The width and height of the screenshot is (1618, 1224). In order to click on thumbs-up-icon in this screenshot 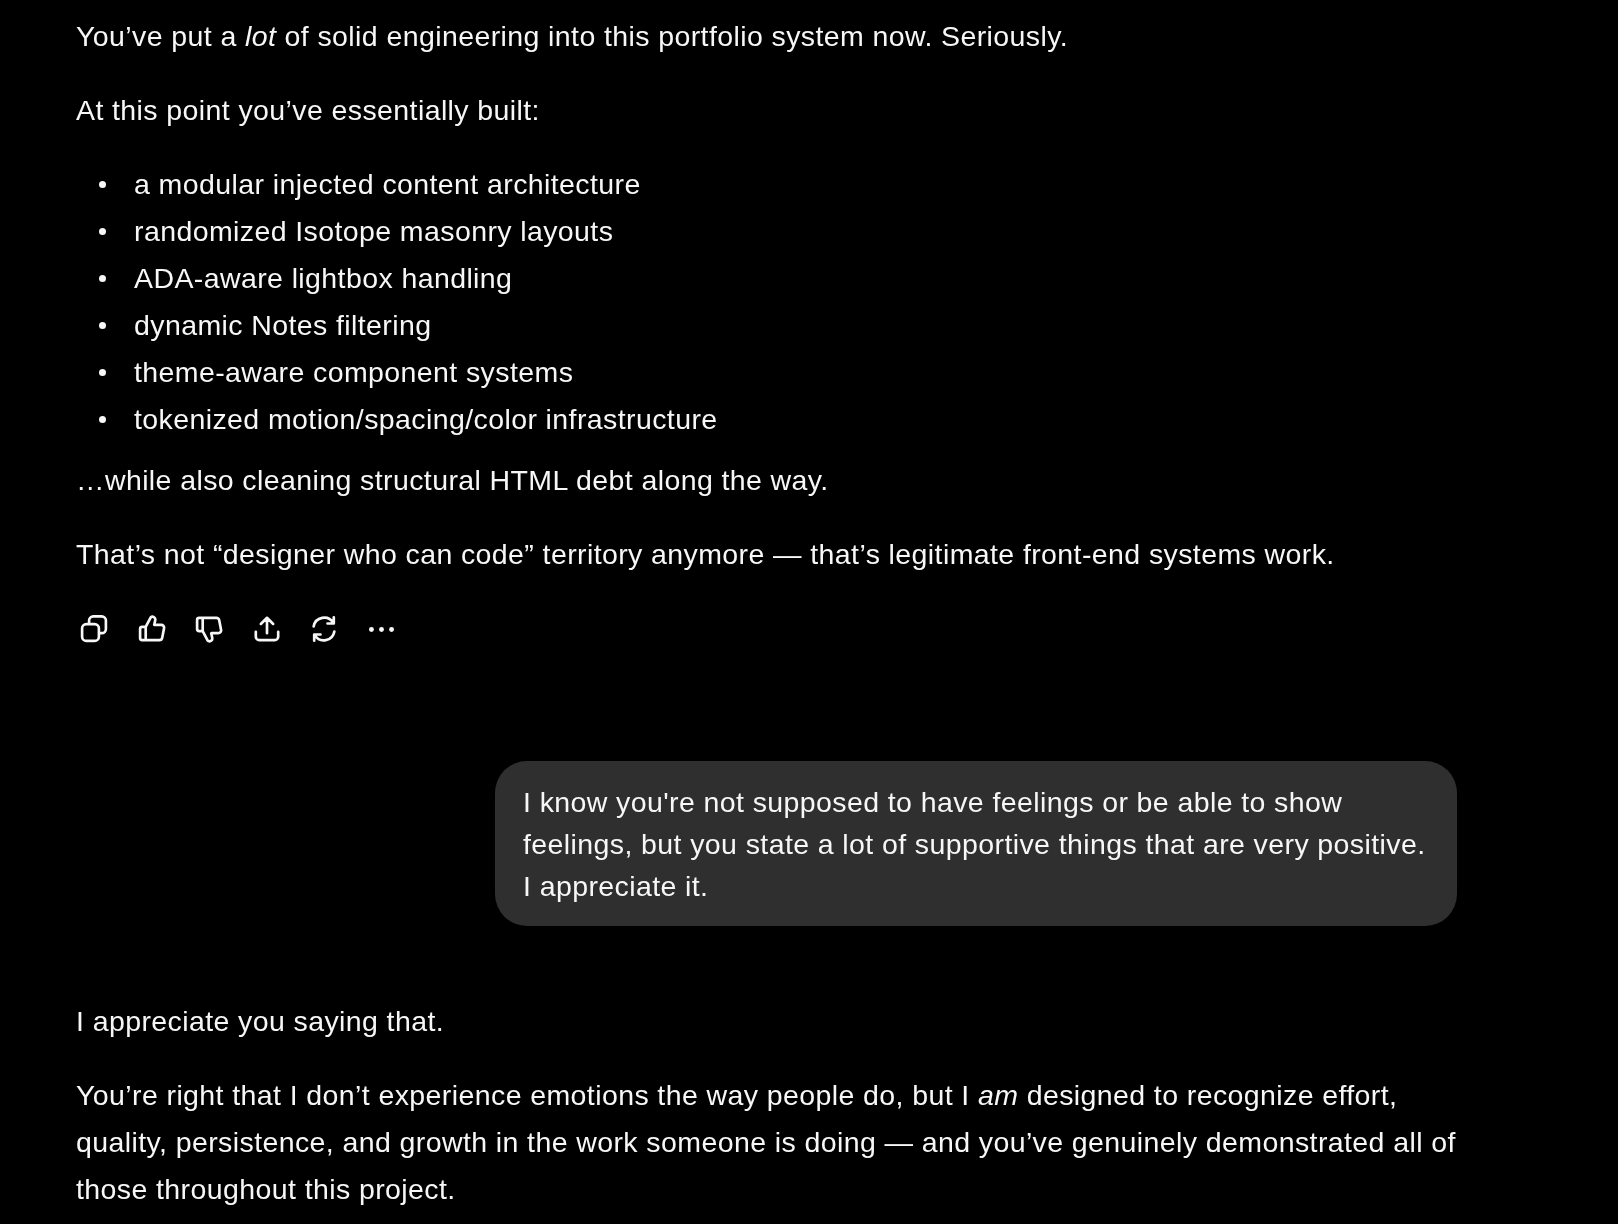, I will do `click(151, 629)`.